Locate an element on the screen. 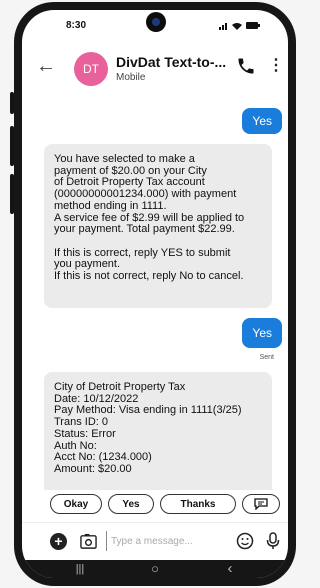 This screenshot has width=320, height=588. more-options-icon: ⋮ is located at coordinates (276, 66).